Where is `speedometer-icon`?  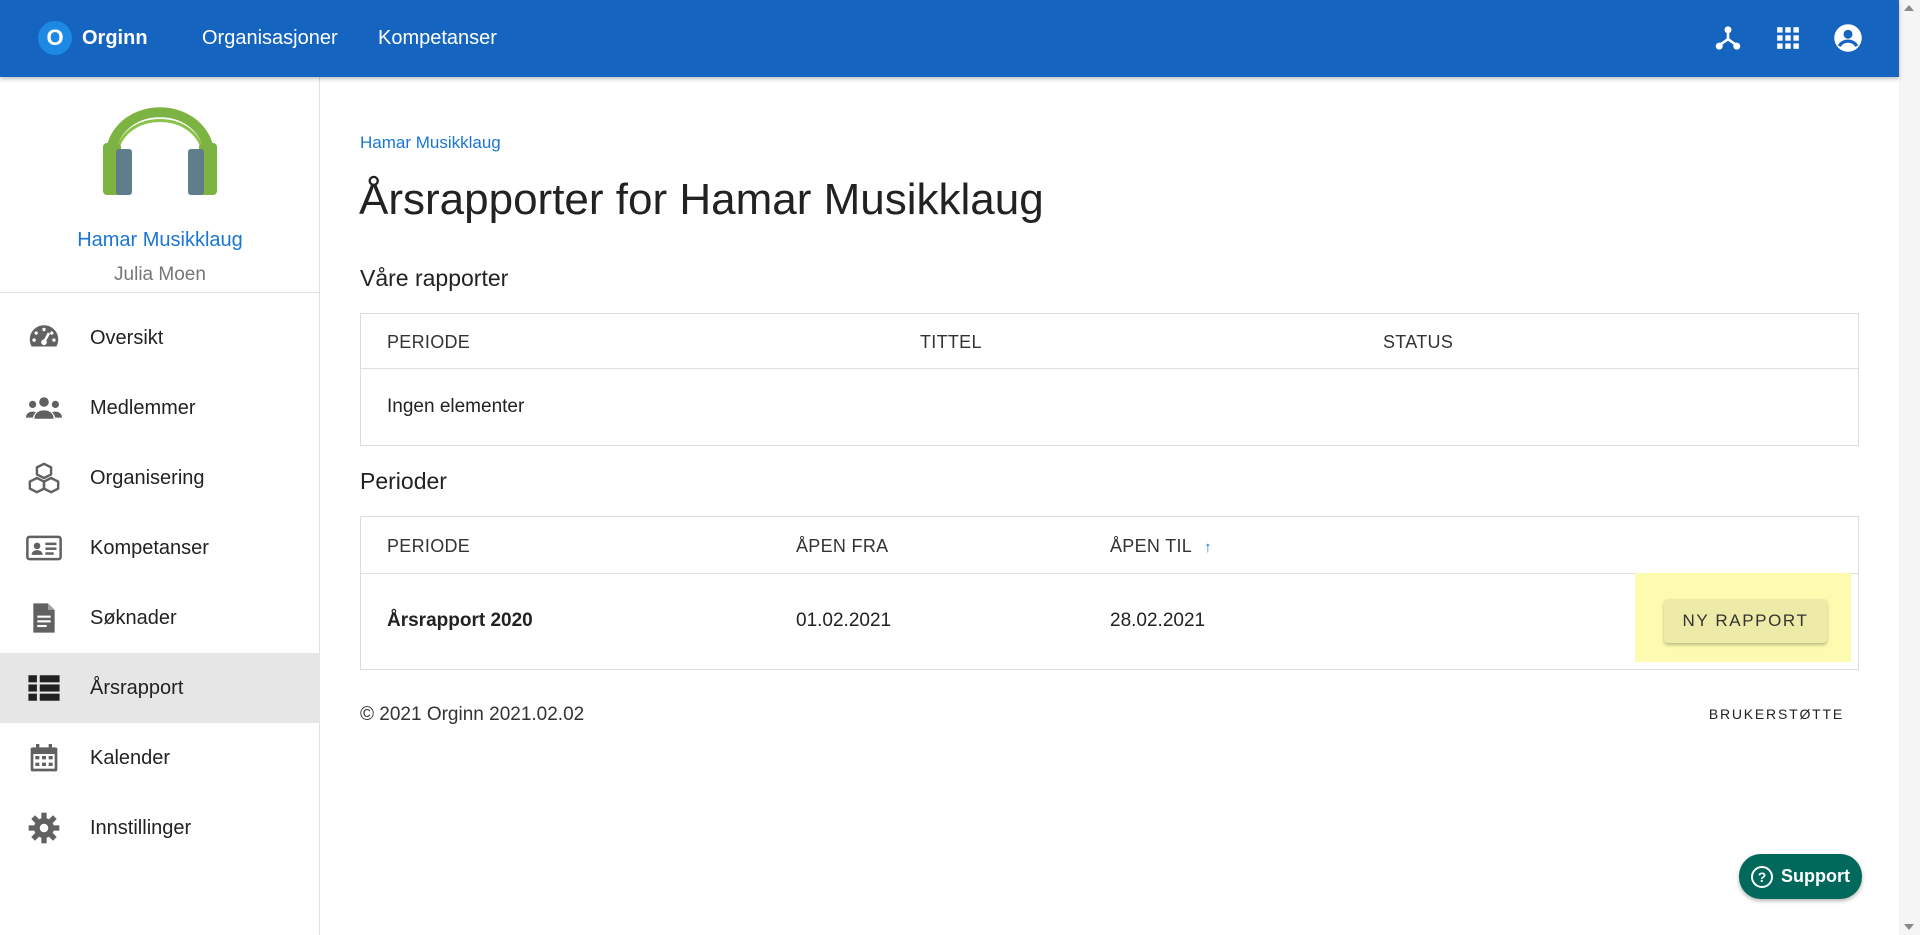 speedometer-icon is located at coordinates (44, 338).